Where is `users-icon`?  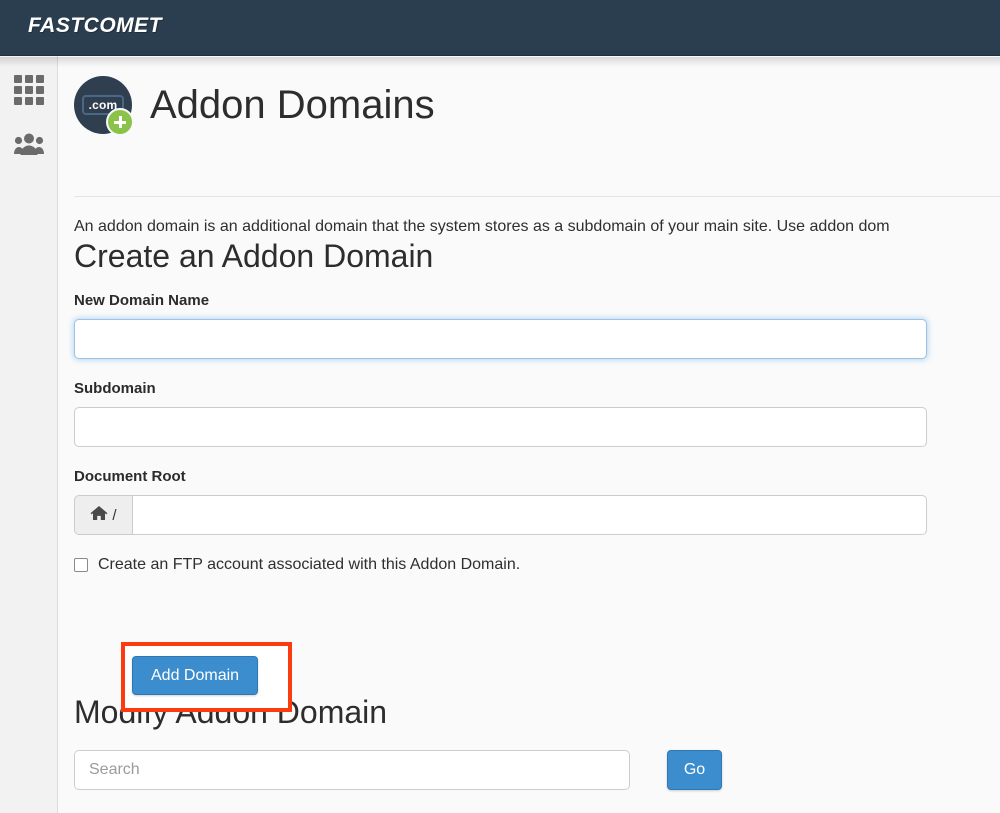
users-icon is located at coordinates (28, 146).